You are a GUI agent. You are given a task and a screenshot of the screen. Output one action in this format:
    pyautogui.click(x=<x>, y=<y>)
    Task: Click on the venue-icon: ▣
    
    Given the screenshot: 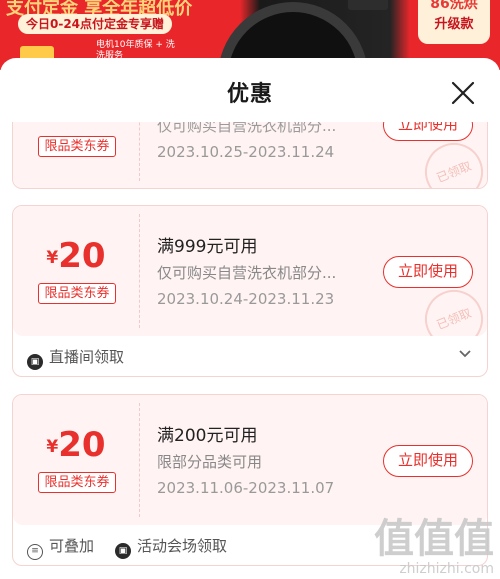 What is the action you would take?
    pyautogui.click(x=123, y=551)
    